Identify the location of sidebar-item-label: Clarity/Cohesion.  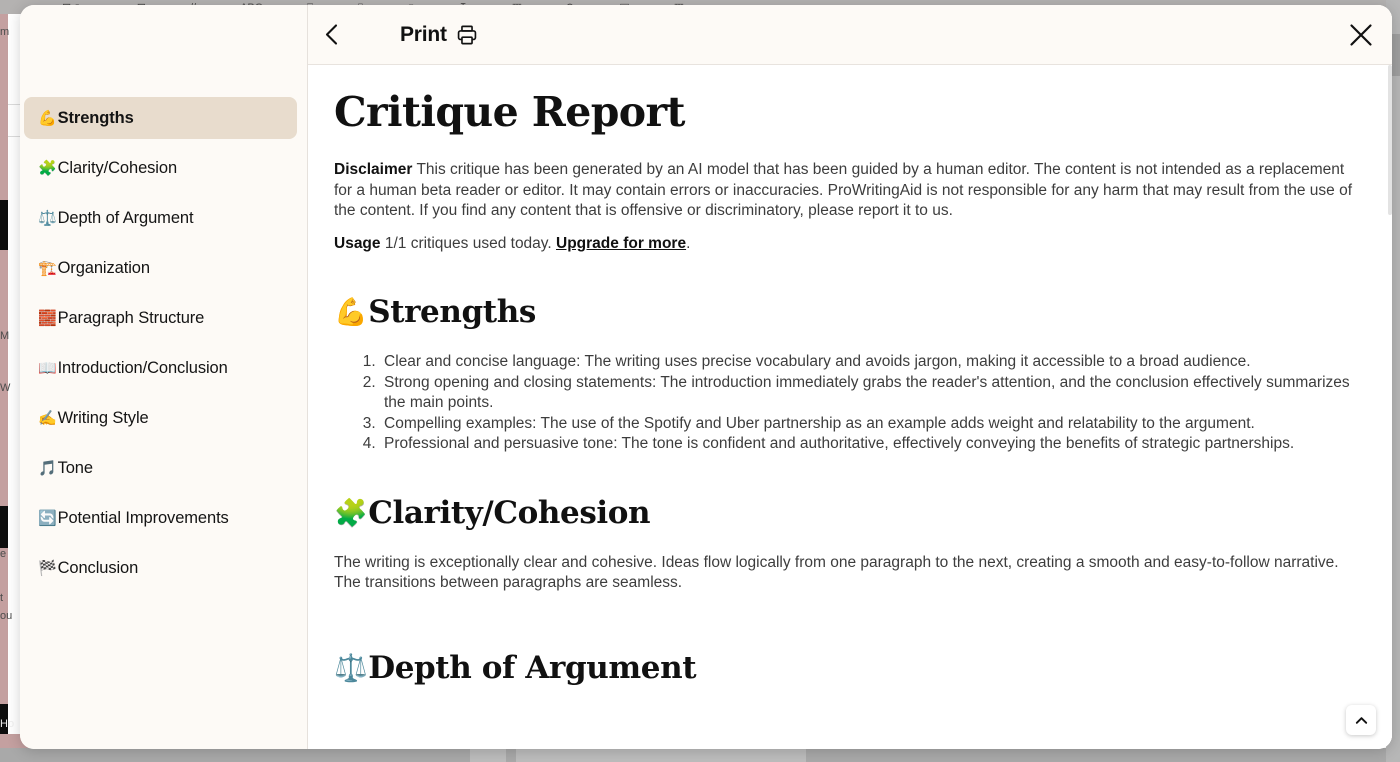
(117, 168).